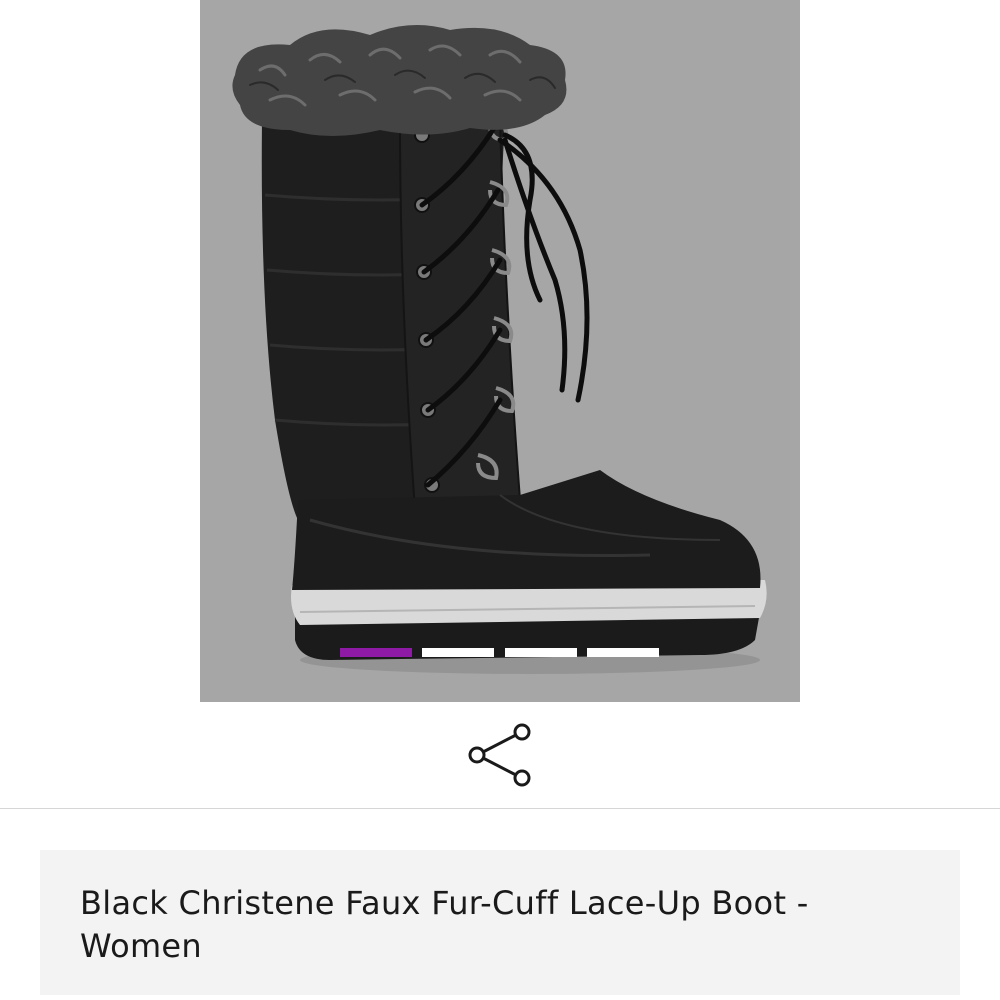  I want to click on share-button, so click(500, 755).